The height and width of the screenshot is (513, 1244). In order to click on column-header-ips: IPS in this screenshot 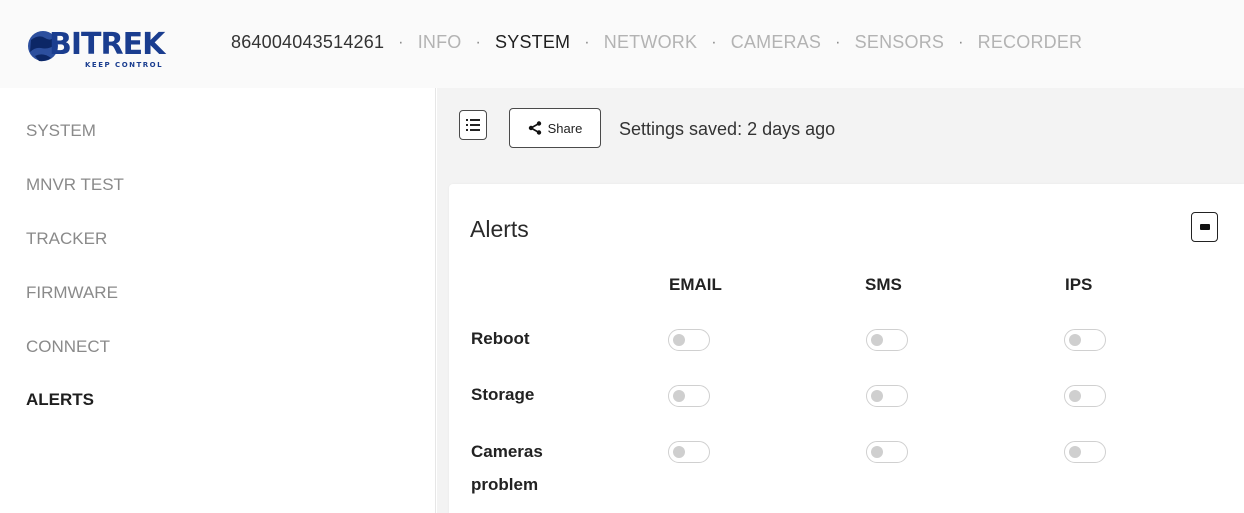, I will do `click(1079, 284)`.